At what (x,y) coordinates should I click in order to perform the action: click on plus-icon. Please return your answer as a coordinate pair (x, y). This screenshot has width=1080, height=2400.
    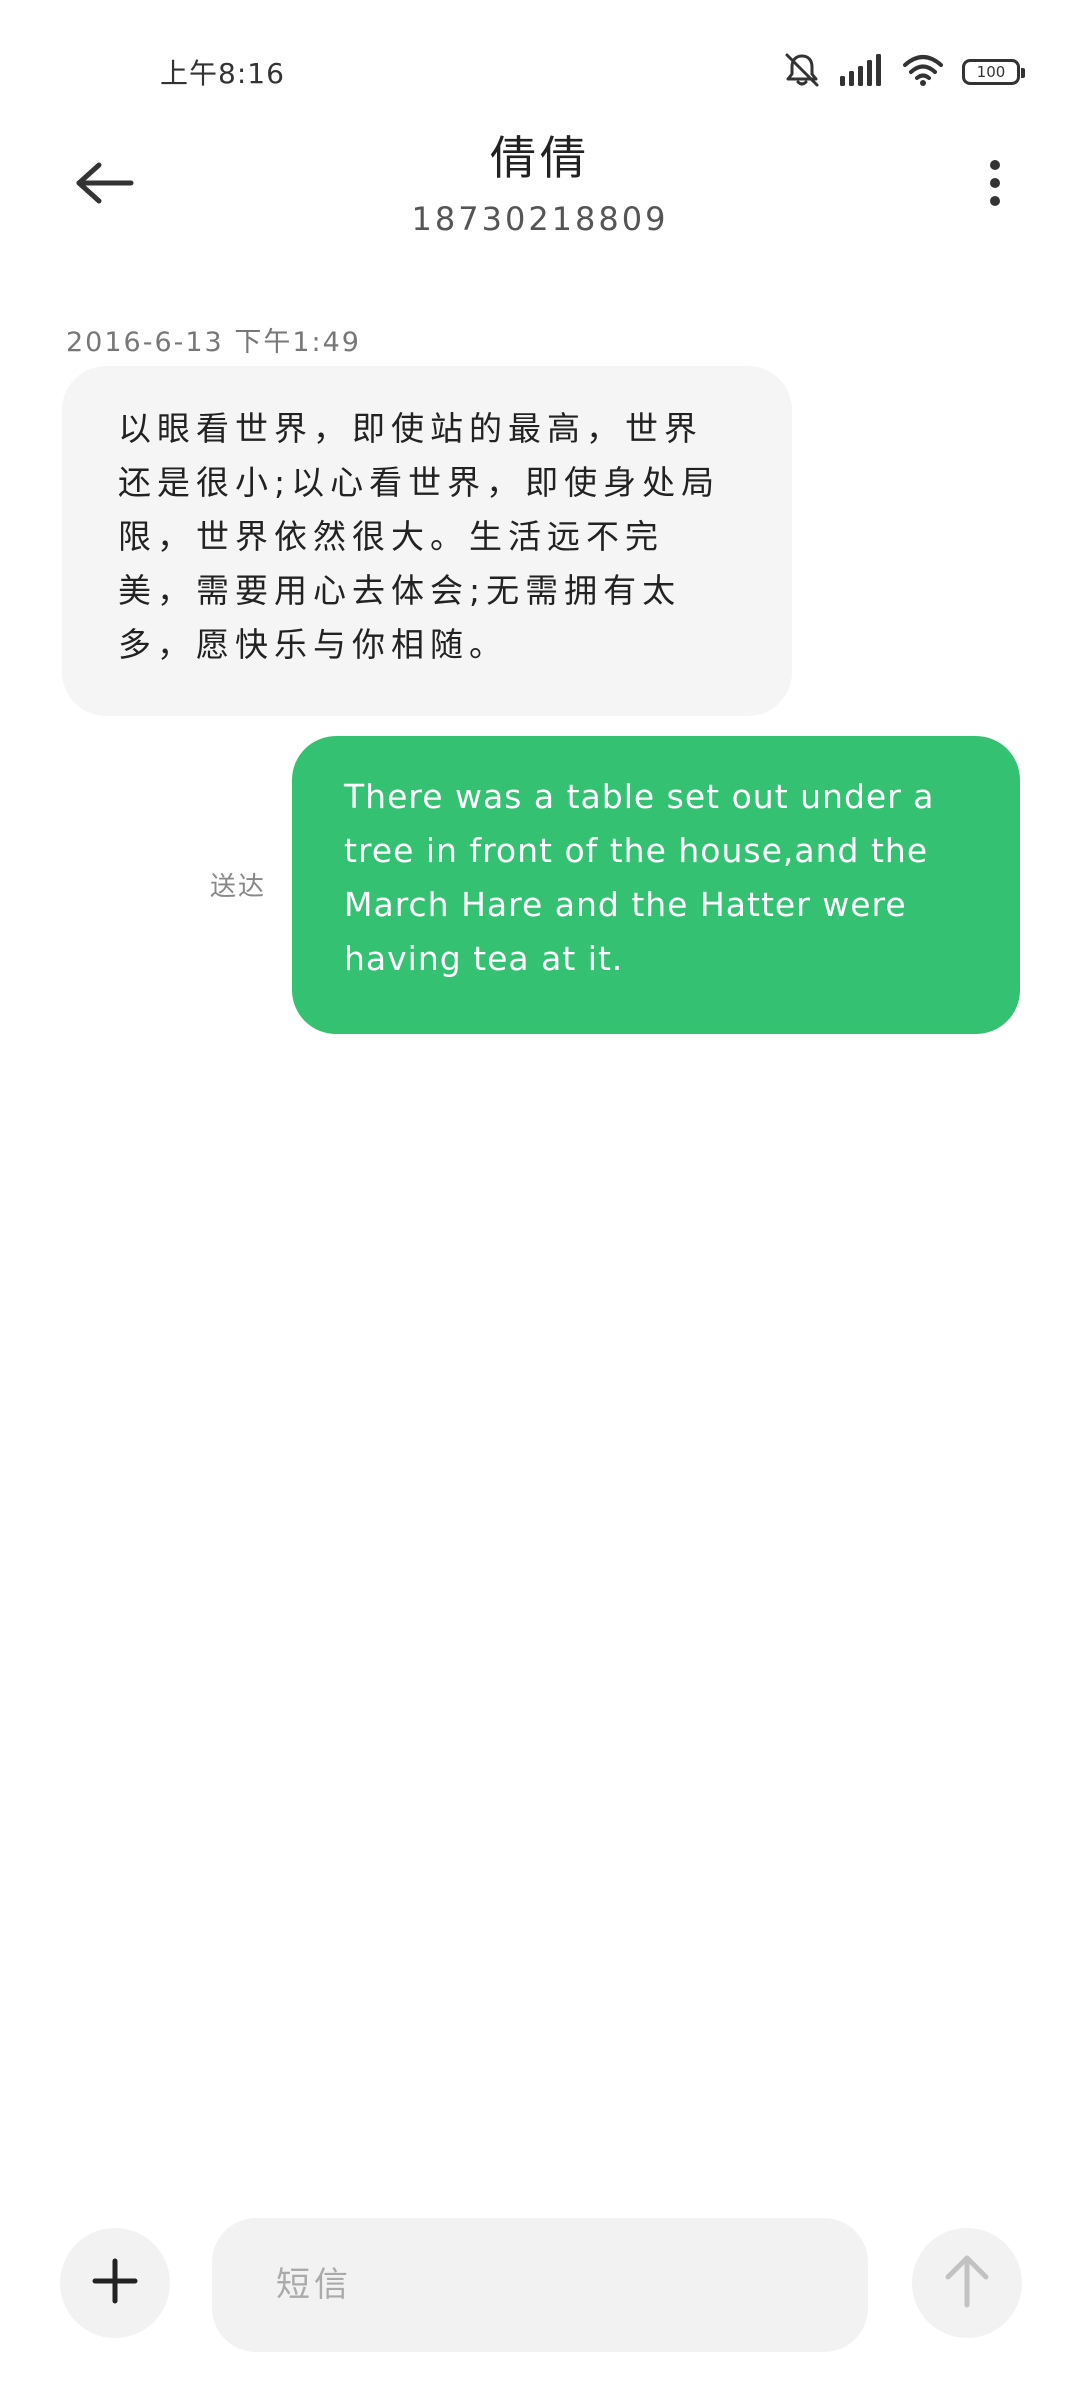
    Looking at the image, I should click on (115, 2283).